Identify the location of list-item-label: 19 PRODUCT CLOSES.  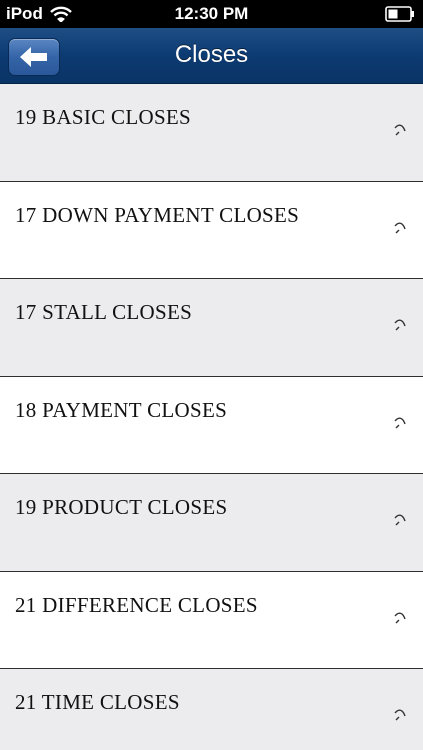
(121, 507).